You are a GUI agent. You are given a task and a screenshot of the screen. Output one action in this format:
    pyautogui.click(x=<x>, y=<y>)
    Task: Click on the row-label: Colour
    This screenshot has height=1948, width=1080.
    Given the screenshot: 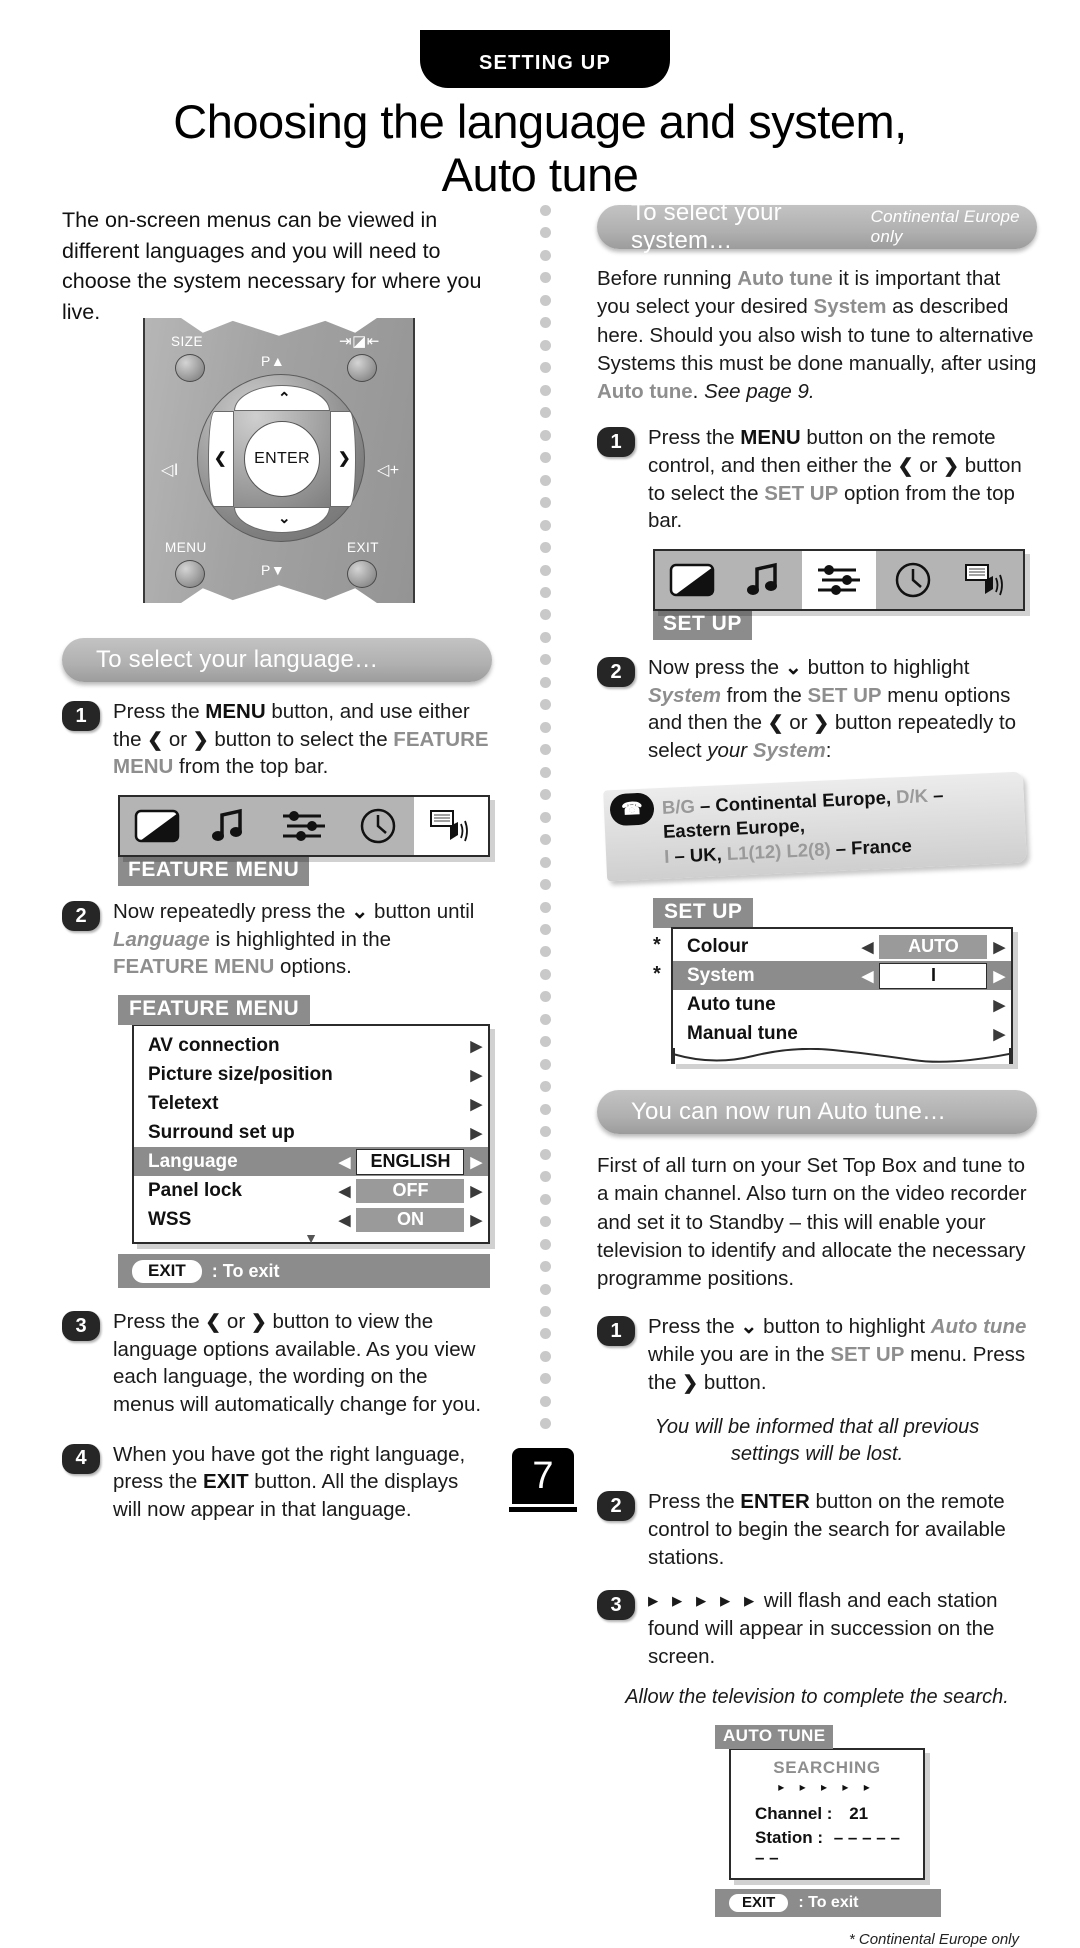 What is the action you would take?
    pyautogui.click(x=718, y=946)
    